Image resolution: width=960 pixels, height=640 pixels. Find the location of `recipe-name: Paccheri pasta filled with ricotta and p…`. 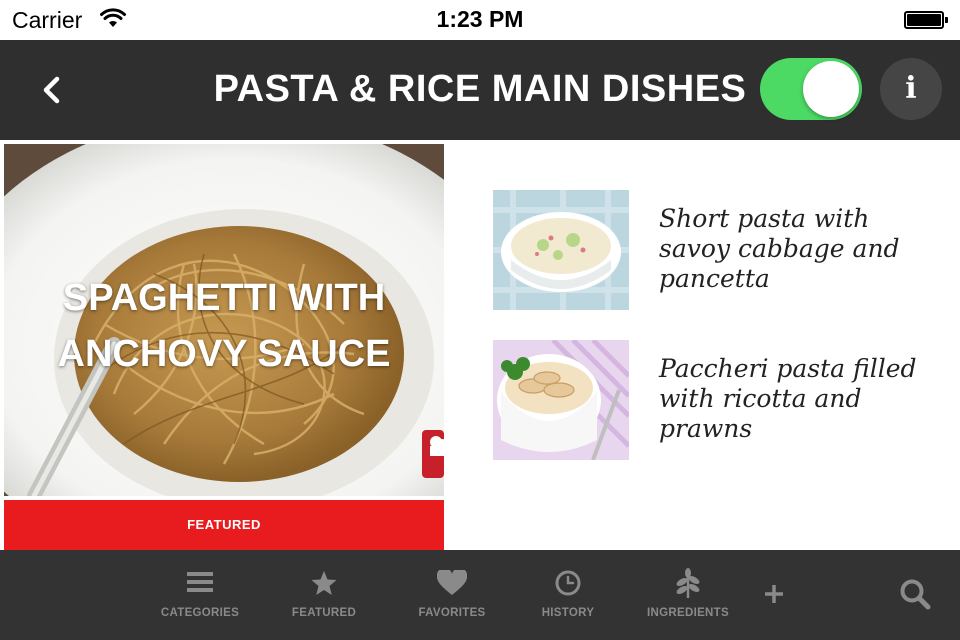

recipe-name: Paccheri pasta filled with ricotta and p… is located at coordinates (788, 398).